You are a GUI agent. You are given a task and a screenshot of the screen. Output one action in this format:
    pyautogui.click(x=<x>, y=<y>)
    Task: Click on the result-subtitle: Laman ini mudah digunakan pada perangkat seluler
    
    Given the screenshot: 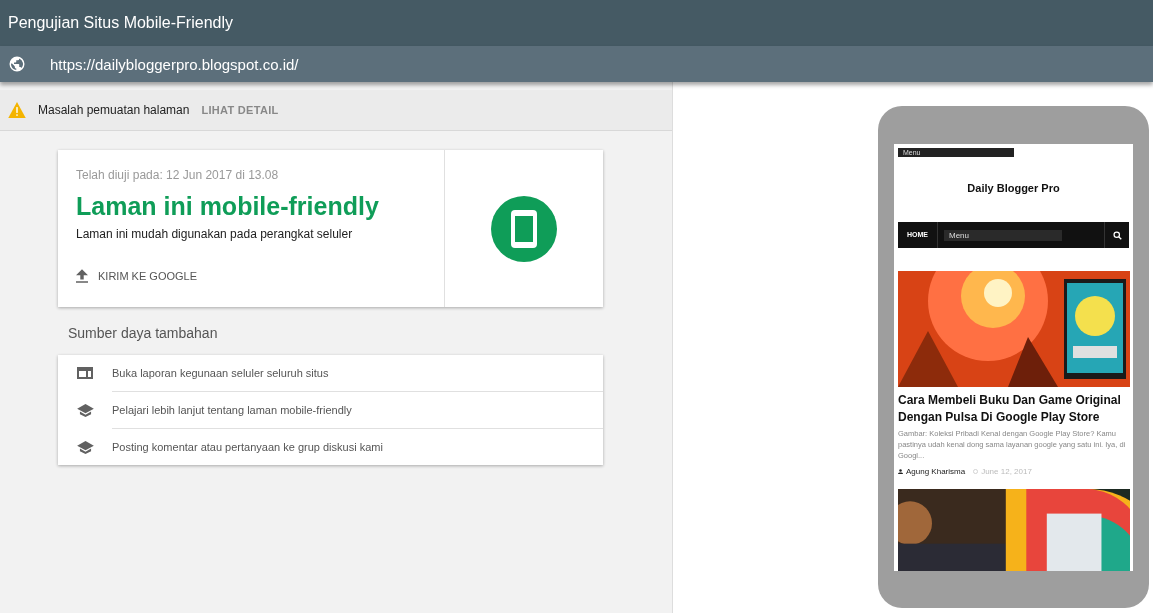 What is the action you would take?
    pyautogui.click(x=215, y=234)
    